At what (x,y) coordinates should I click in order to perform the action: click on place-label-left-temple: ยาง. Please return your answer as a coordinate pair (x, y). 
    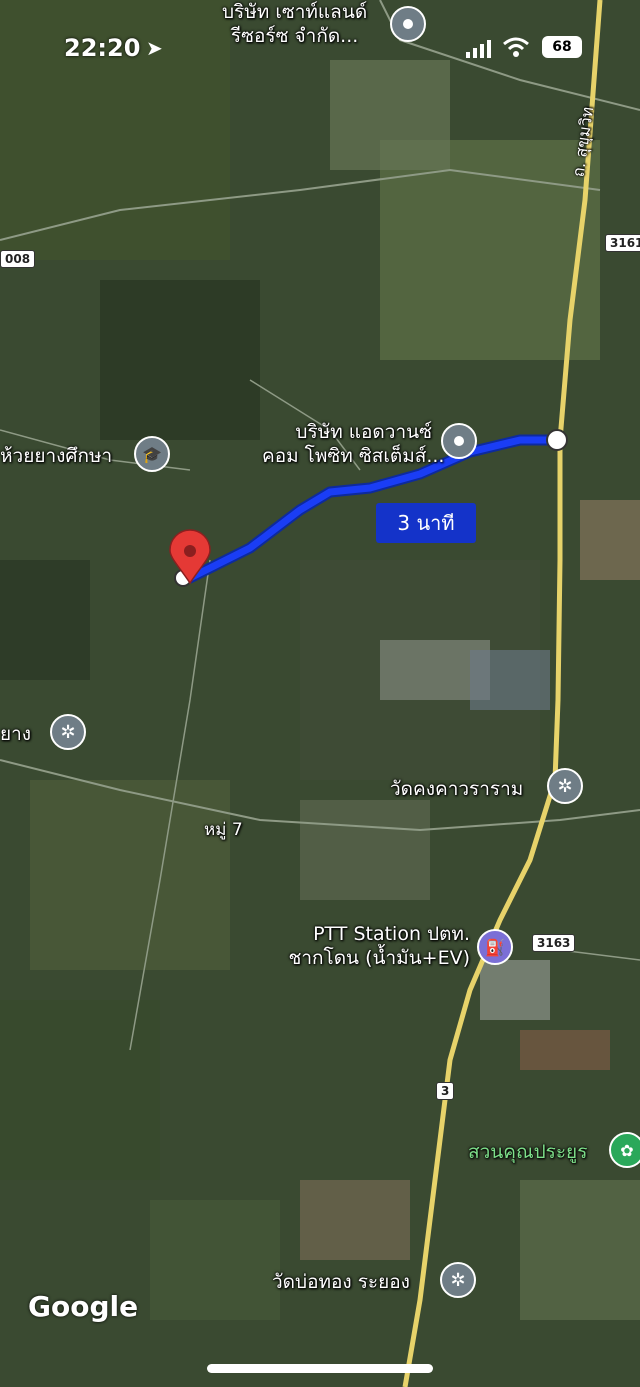
    Looking at the image, I should click on (15, 734).